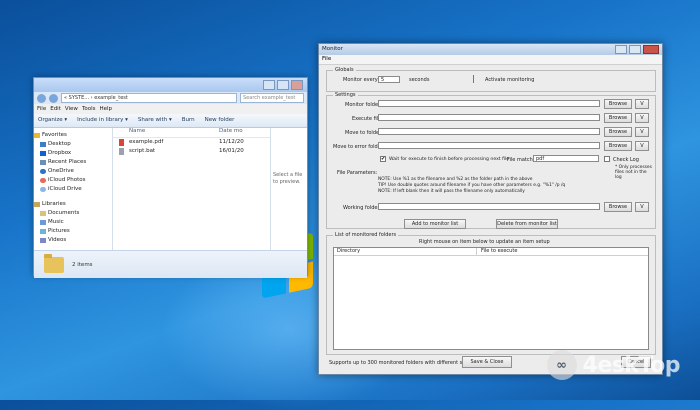 The width and height of the screenshot is (700, 410). I want to click on organize-button: Organize ▾, so click(52, 120).